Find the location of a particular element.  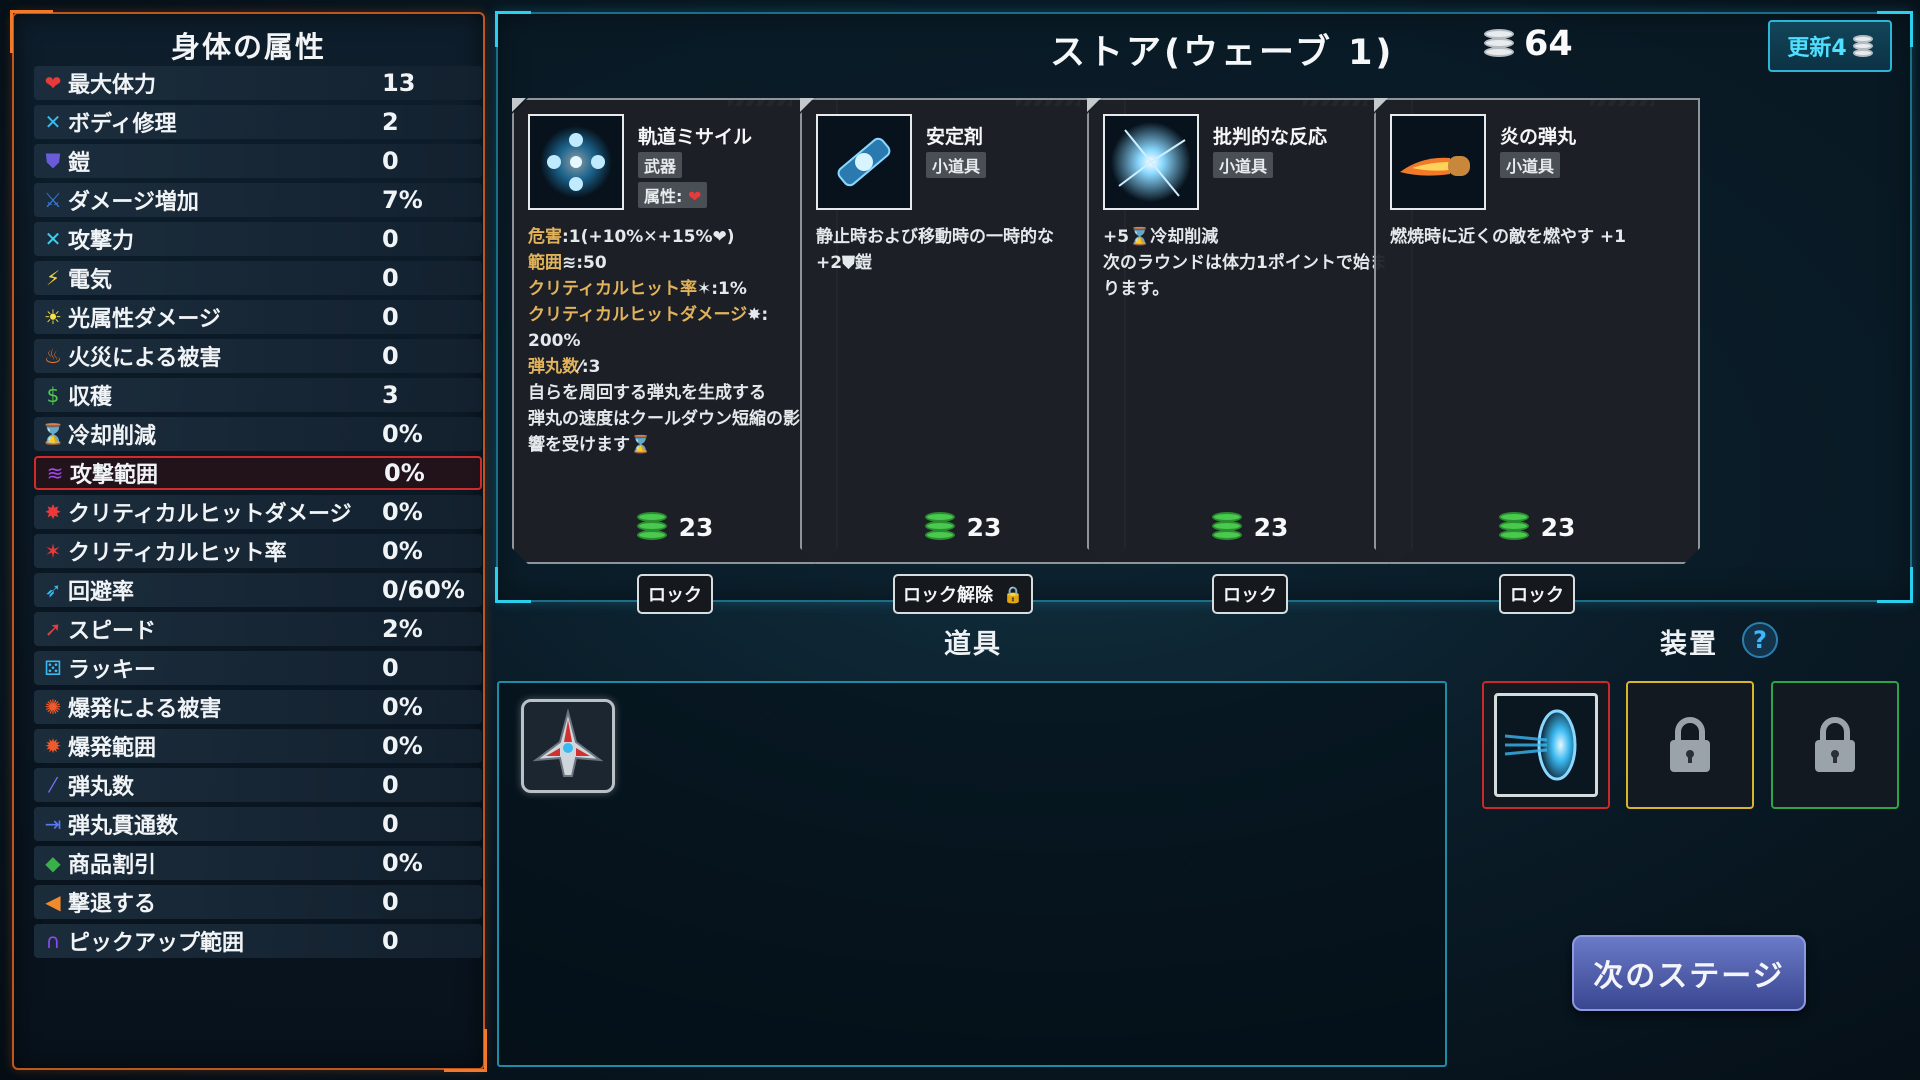

equipment-slot-3-locked is located at coordinates (1835, 745).